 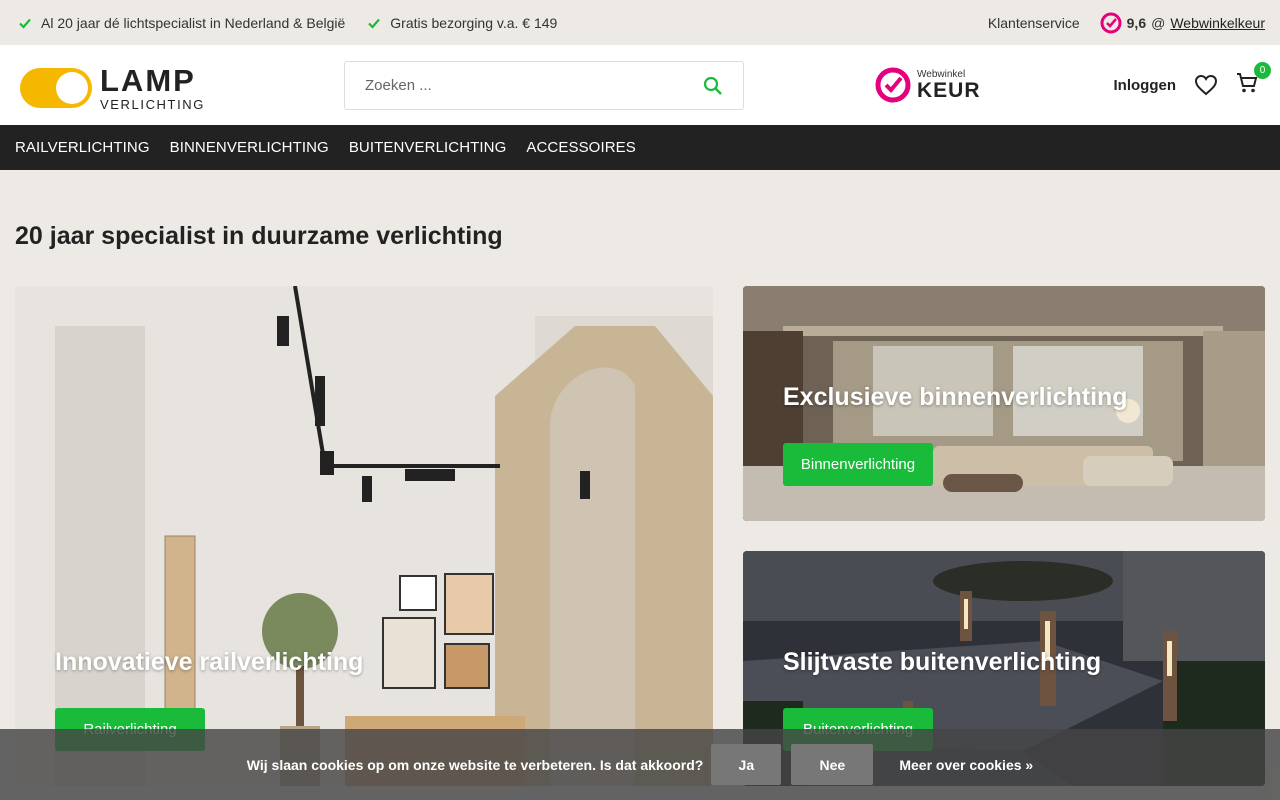 I want to click on nav-item-railverlichting: RAILVERLICHTING, so click(x=82, y=147).